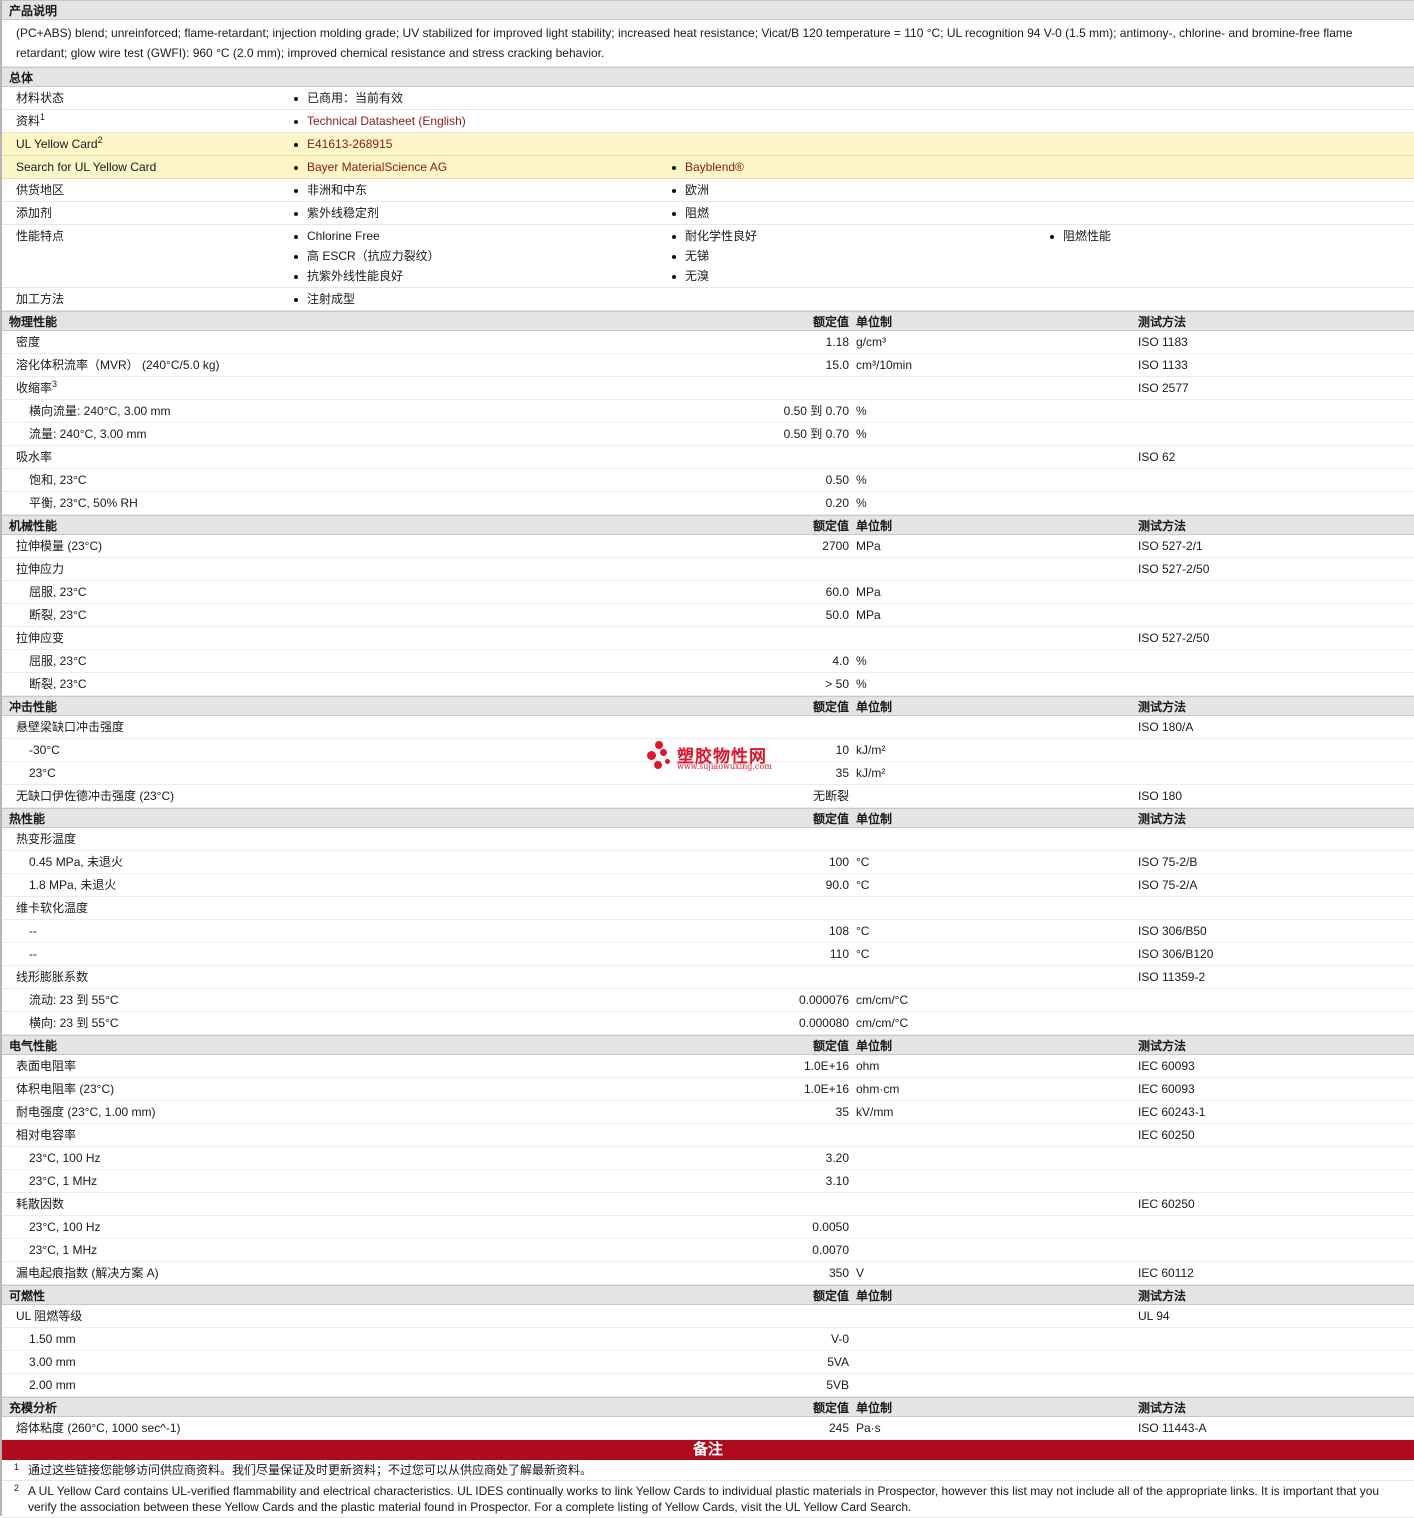  I want to click on property-label: 耐电强度 (23°C, 1.00 mm), so click(86, 1112).